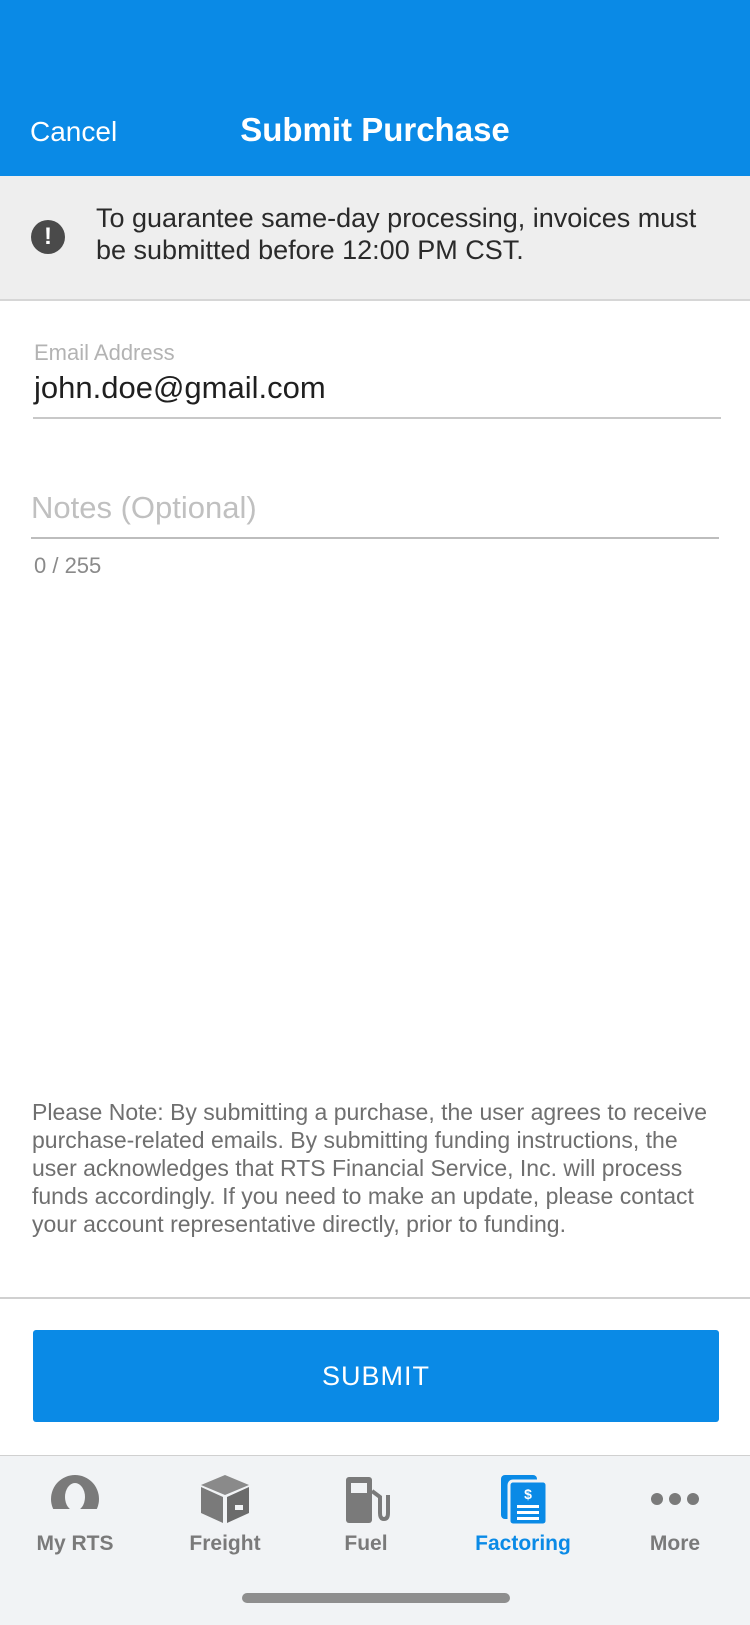 The height and width of the screenshot is (1625, 750). I want to click on tab-fuel: Fuel, so click(366, 1516).